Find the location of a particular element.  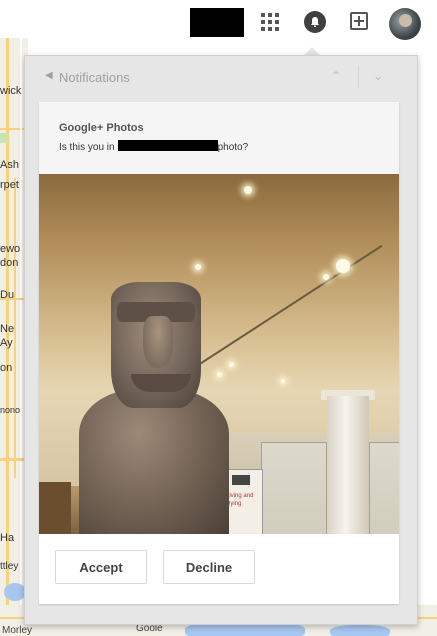

notifications-button is located at coordinates (315, 22).